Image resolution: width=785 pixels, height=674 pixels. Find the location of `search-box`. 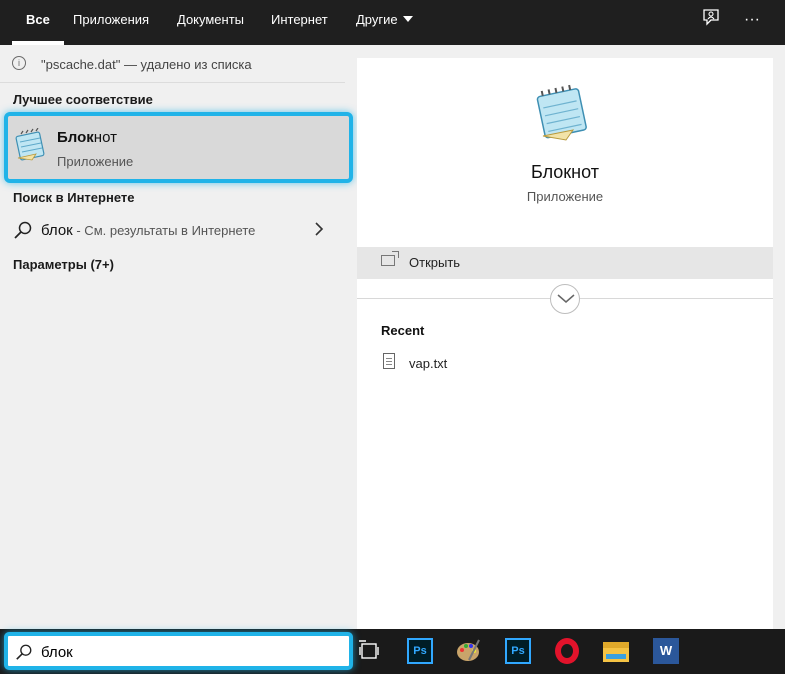

search-box is located at coordinates (178, 651).